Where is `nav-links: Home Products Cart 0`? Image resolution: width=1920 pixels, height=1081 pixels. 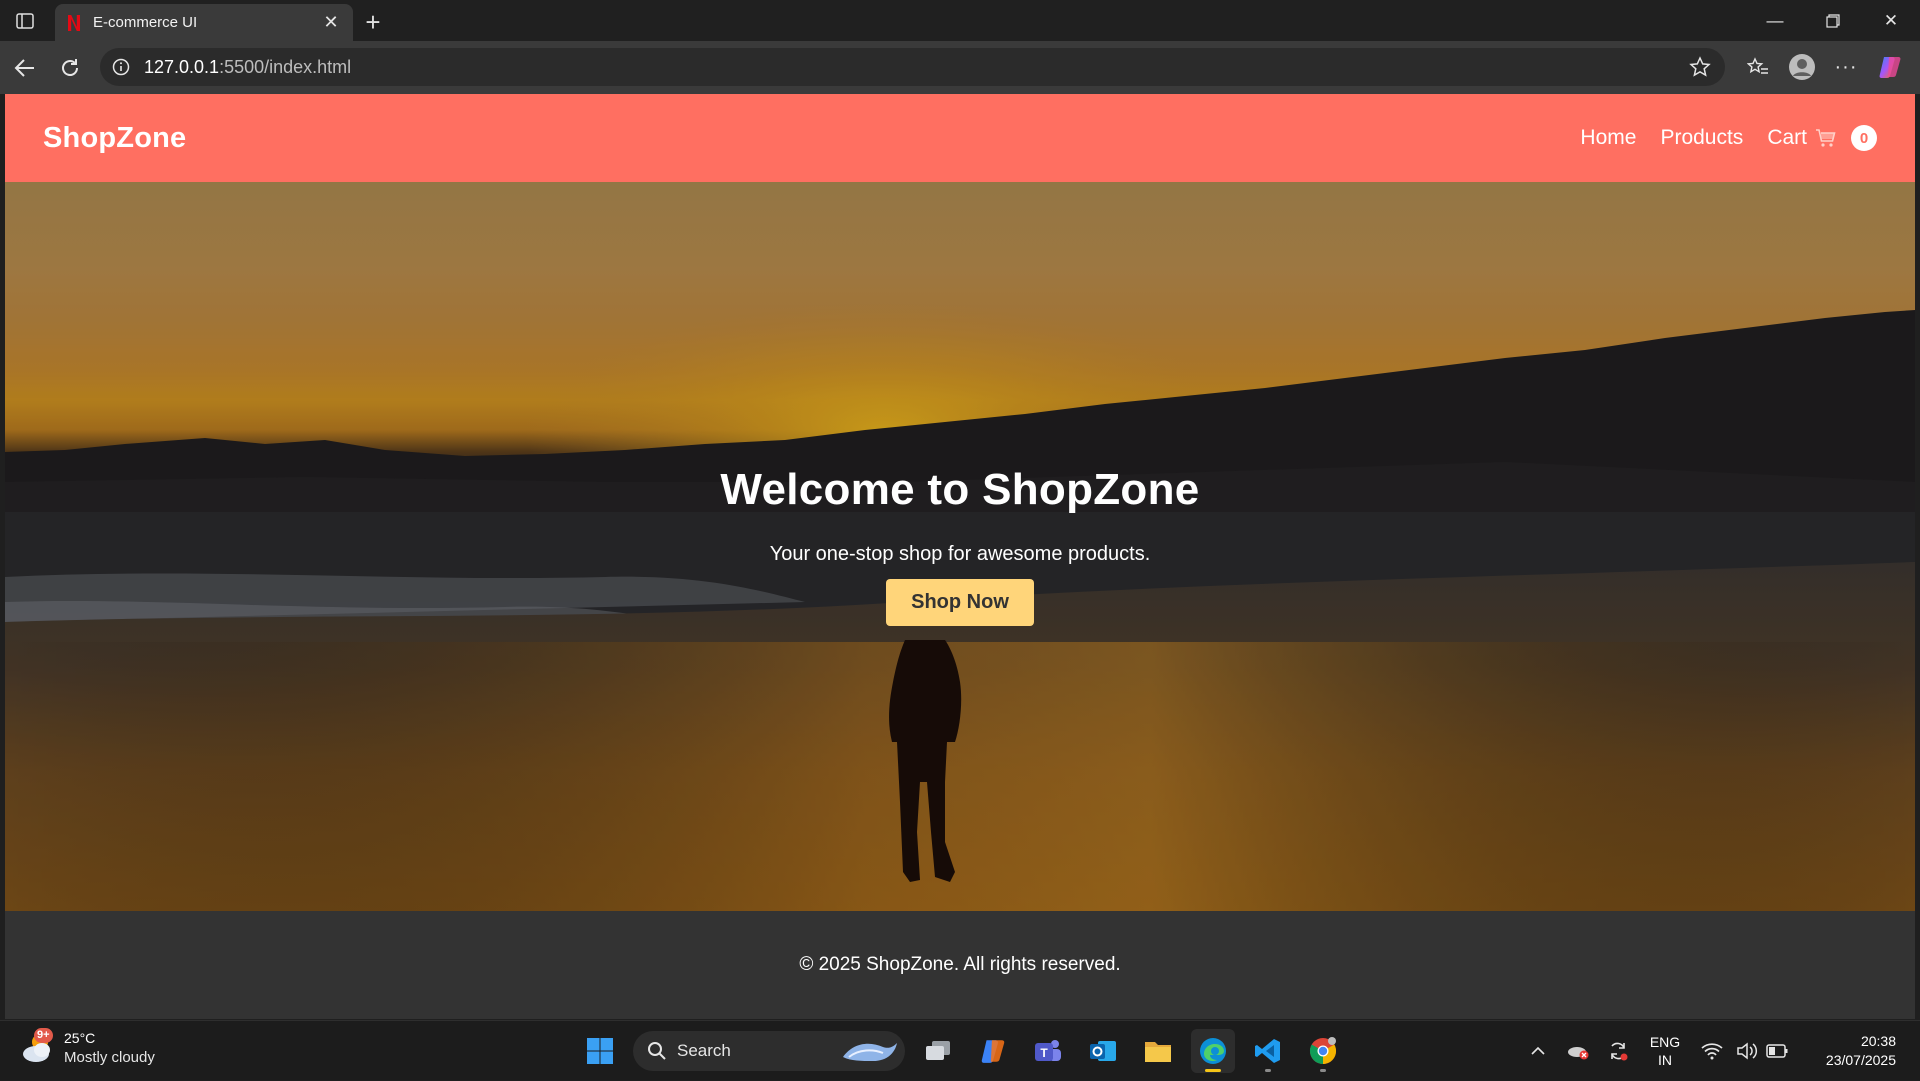
nav-links: Home Products Cart 0 is located at coordinates (1728, 138).